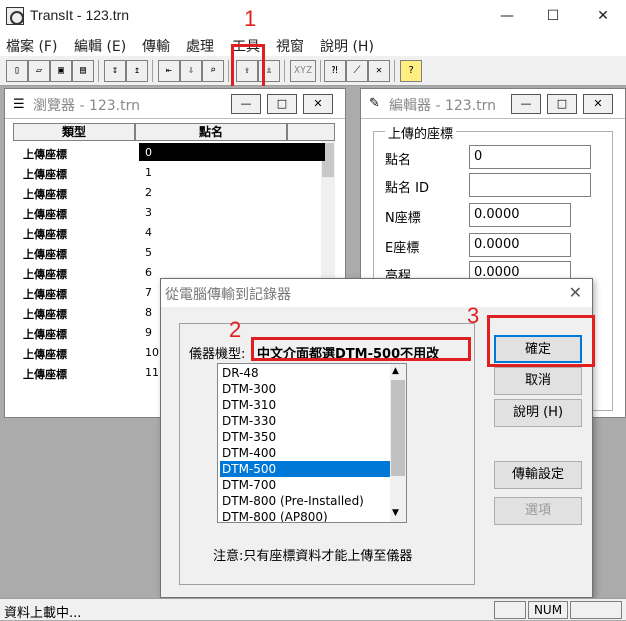 This screenshot has width=626, height=621. What do you see at coordinates (403, 218) in the screenshot?
I see `editor-field-label: N座標` at bounding box center [403, 218].